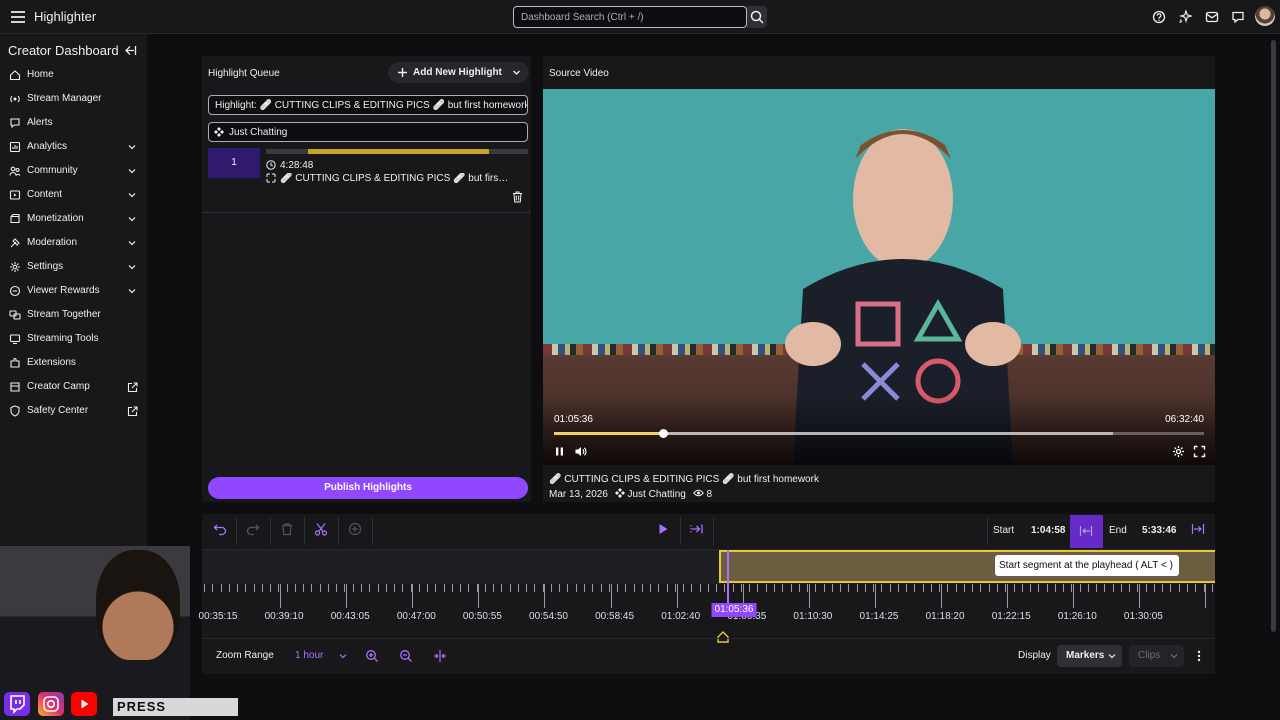  Describe the element at coordinates (220, 529) in the screenshot. I see `undo-icon` at that location.